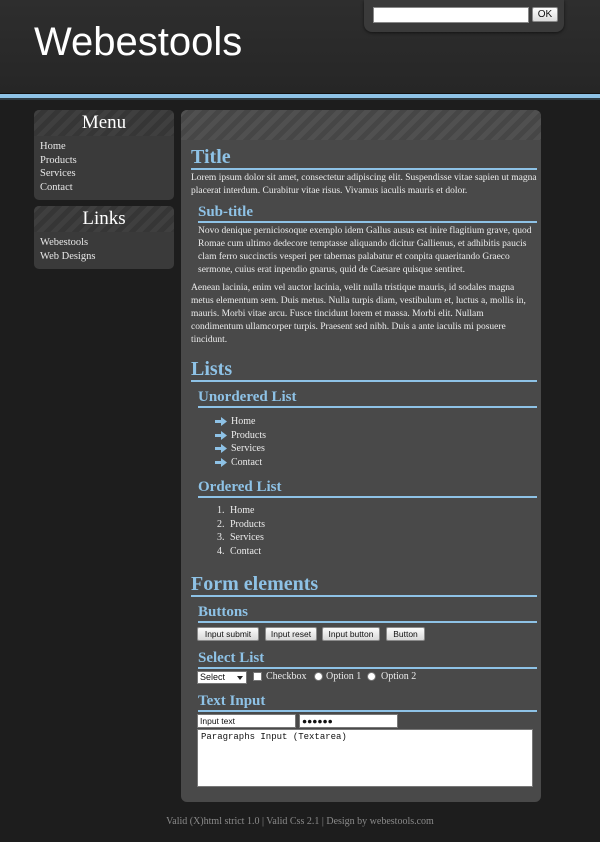 This screenshot has height=842, width=600. I want to click on checkbox-label: Checkbox, so click(286, 676).